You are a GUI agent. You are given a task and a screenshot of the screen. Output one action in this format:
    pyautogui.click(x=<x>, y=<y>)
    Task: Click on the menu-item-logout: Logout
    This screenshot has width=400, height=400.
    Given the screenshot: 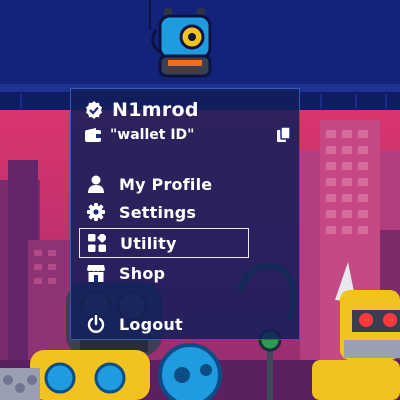 What is the action you would take?
    pyautogui.click(x=164, y=324)
    